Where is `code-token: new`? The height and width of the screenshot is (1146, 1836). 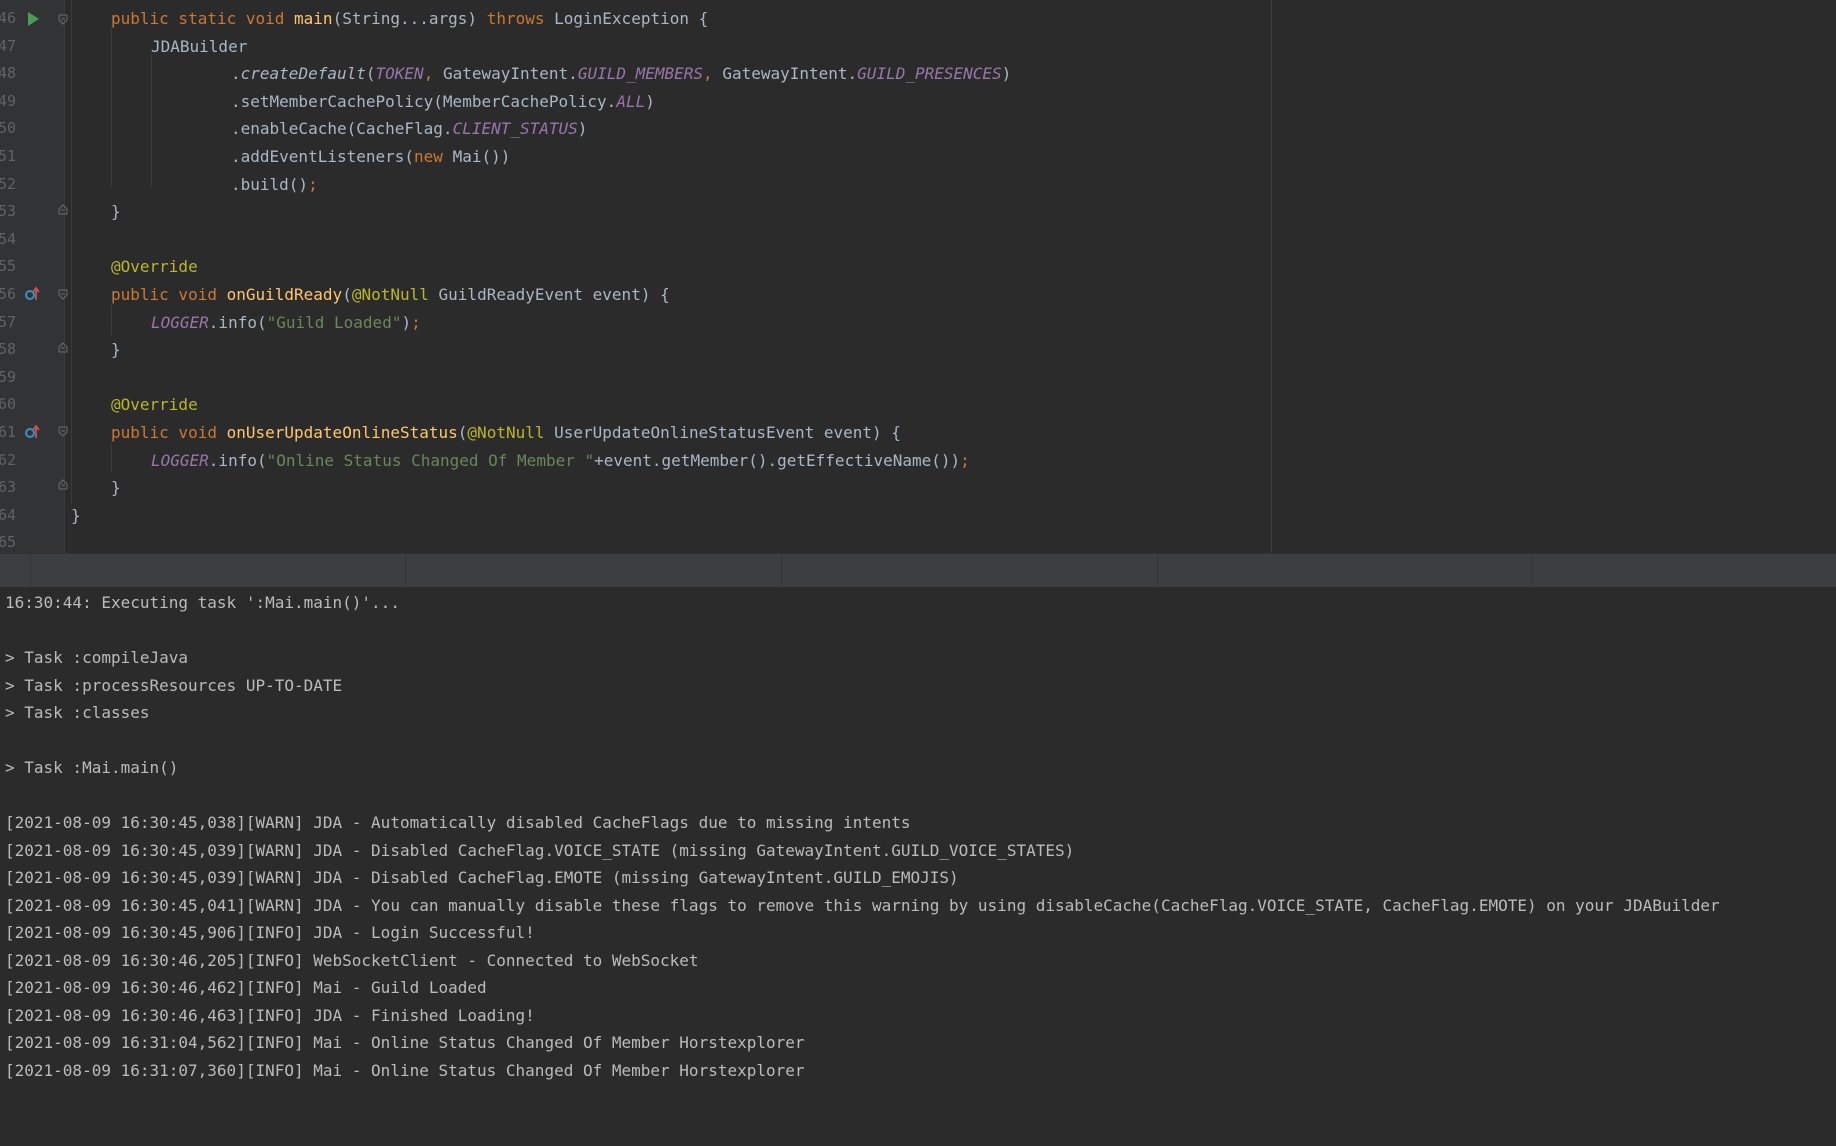 code-token: new is located at coordinates (433, 156).